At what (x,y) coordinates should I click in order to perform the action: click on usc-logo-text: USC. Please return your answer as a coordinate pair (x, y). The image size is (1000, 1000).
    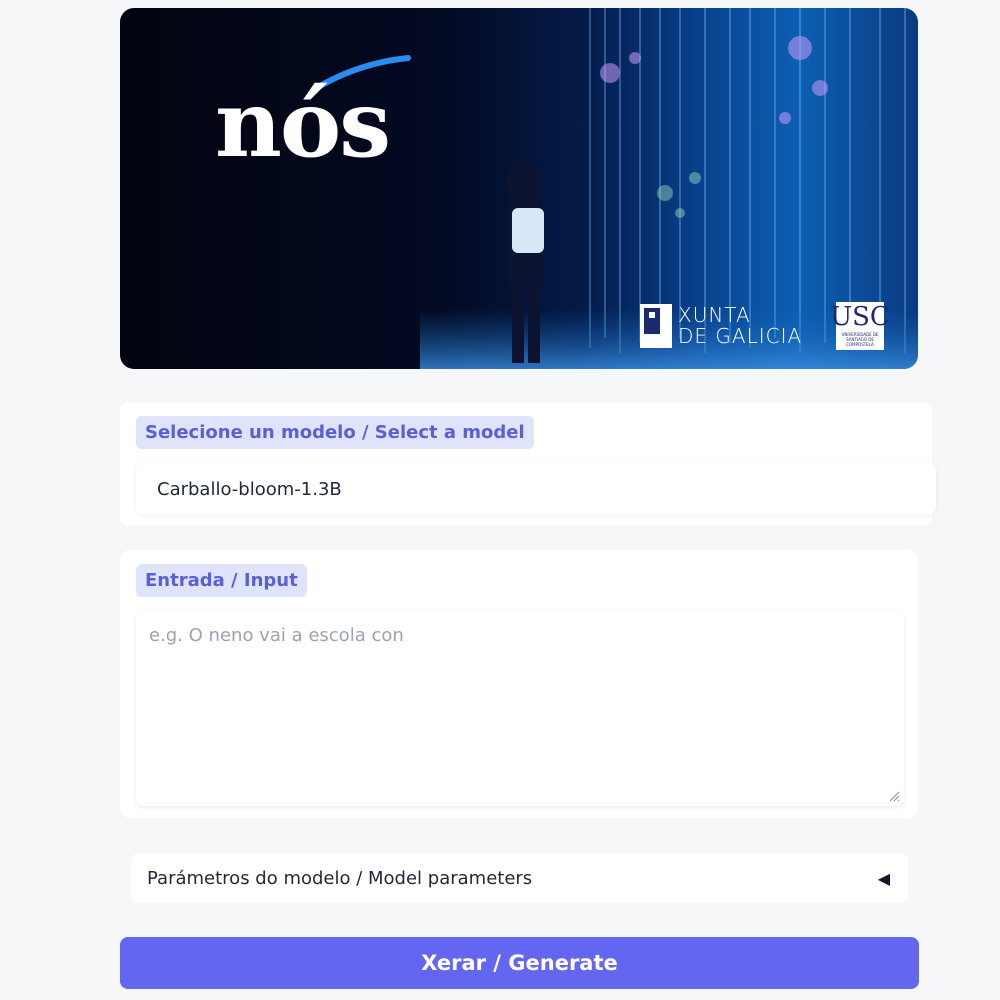
    Looking at the image, I should click on (860, 317).